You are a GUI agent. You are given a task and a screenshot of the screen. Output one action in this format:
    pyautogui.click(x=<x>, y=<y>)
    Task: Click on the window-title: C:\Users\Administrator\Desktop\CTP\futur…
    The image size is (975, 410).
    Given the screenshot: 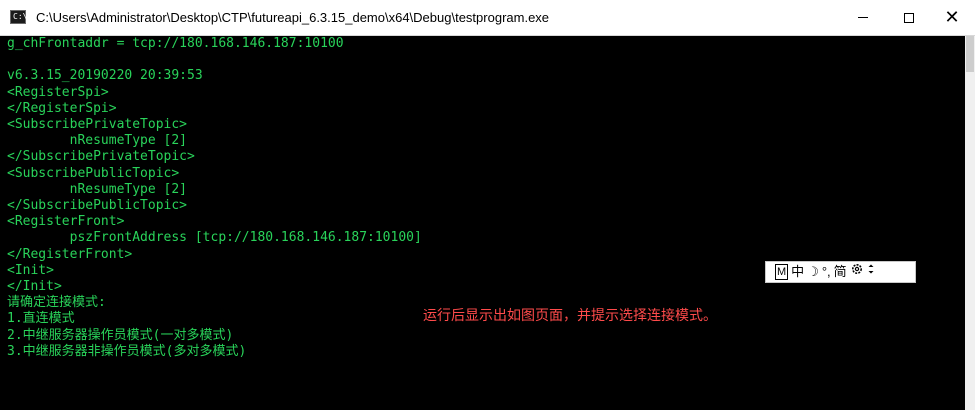 What is the action you would take?
    pyautogui.click(x=293, y=17)
    